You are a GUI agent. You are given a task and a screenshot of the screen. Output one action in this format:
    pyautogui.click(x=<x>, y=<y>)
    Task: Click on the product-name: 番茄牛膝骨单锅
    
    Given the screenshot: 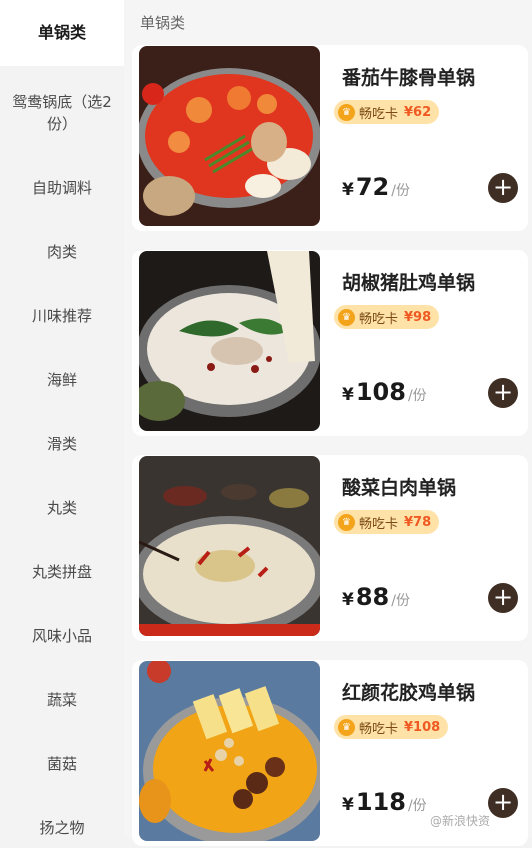 What is the action you would take?
    pyautogui.click(x=409, y=78)
    